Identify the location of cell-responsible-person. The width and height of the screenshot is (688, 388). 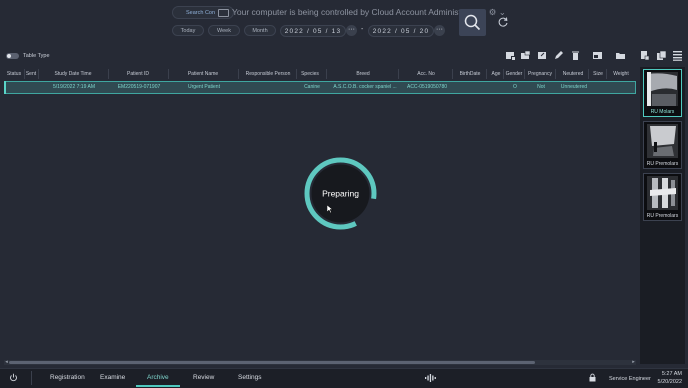
(269, 87).